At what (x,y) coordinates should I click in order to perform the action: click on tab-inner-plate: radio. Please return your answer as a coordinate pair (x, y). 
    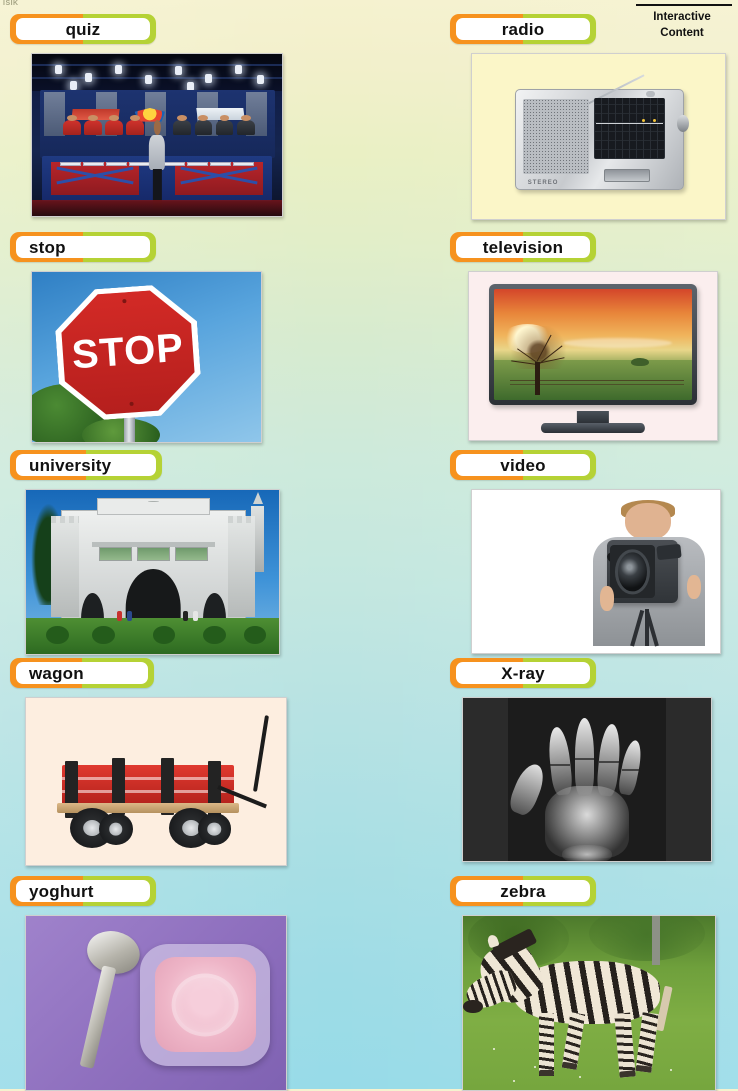
    Looking at the image, I should click on (523, 29).